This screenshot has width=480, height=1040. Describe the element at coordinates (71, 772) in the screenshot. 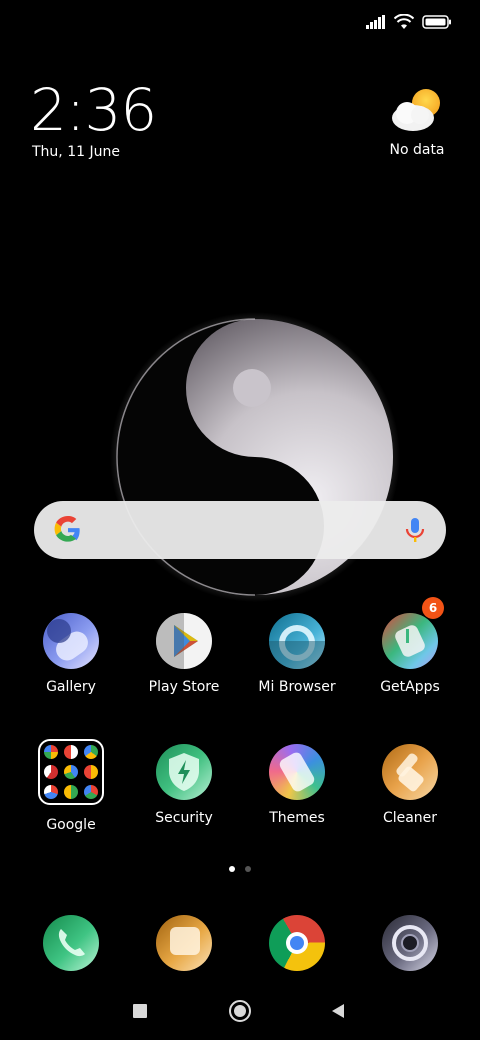

I see `google-folder-icon` at that location.